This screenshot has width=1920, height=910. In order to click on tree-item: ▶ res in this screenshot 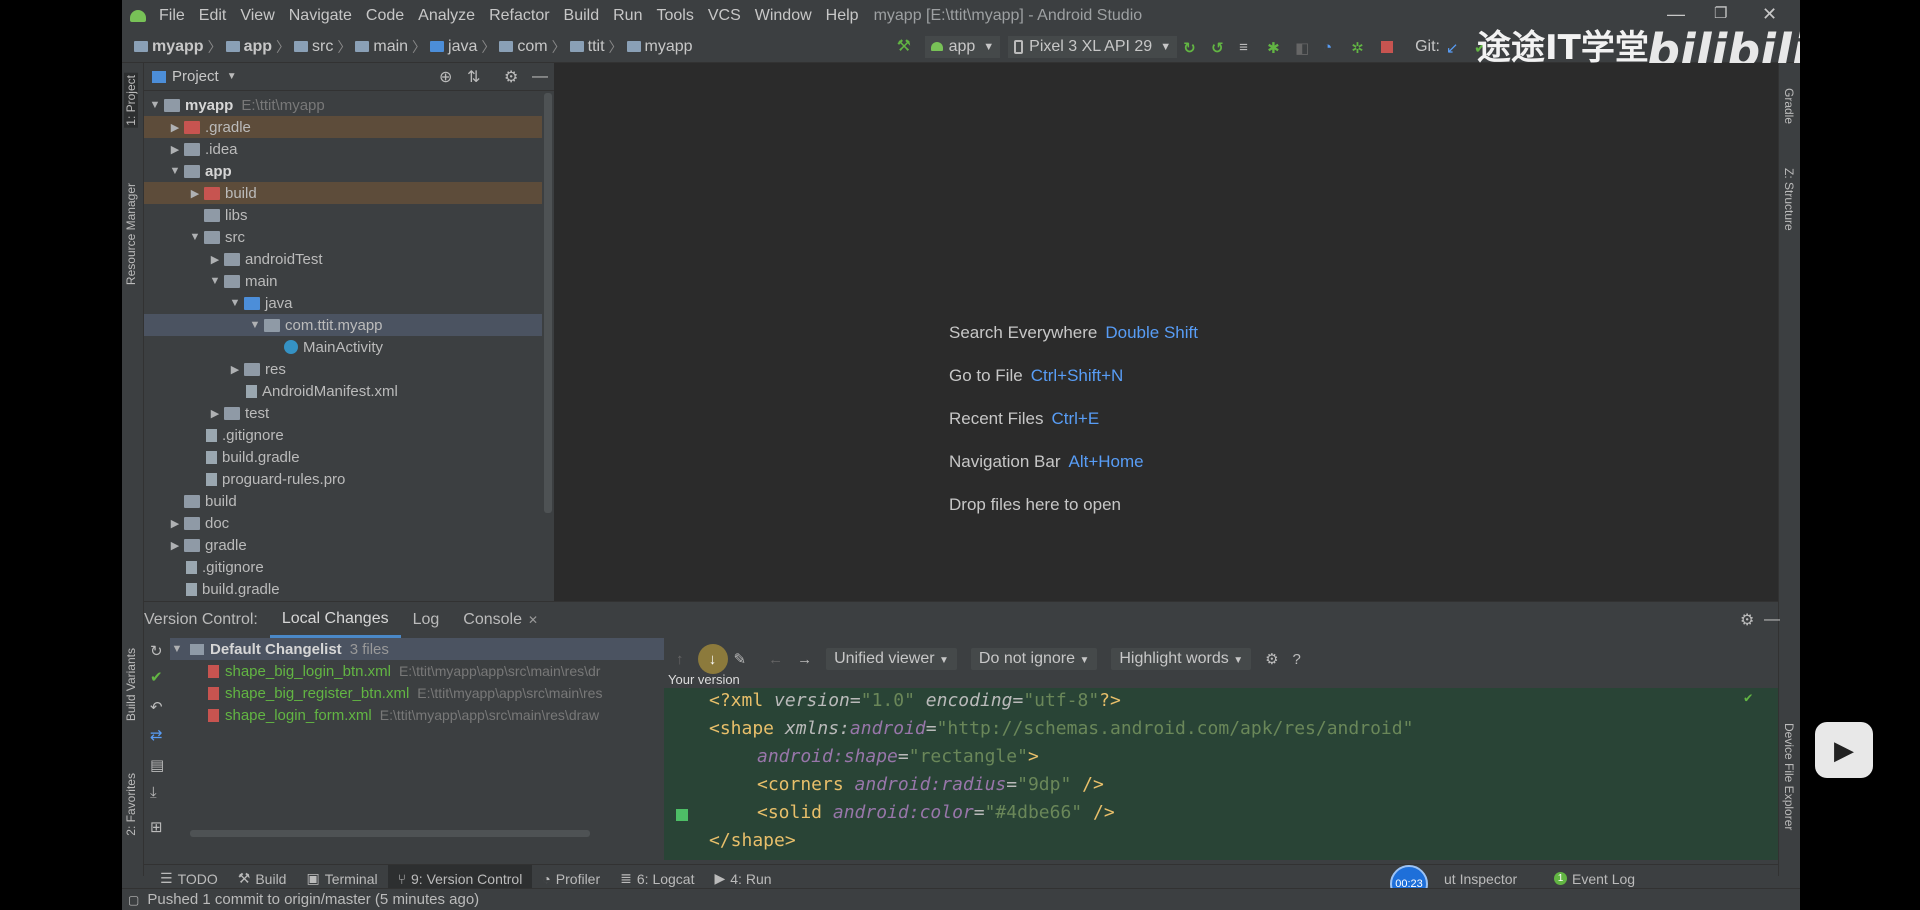, I will do `click(343, 369)`.